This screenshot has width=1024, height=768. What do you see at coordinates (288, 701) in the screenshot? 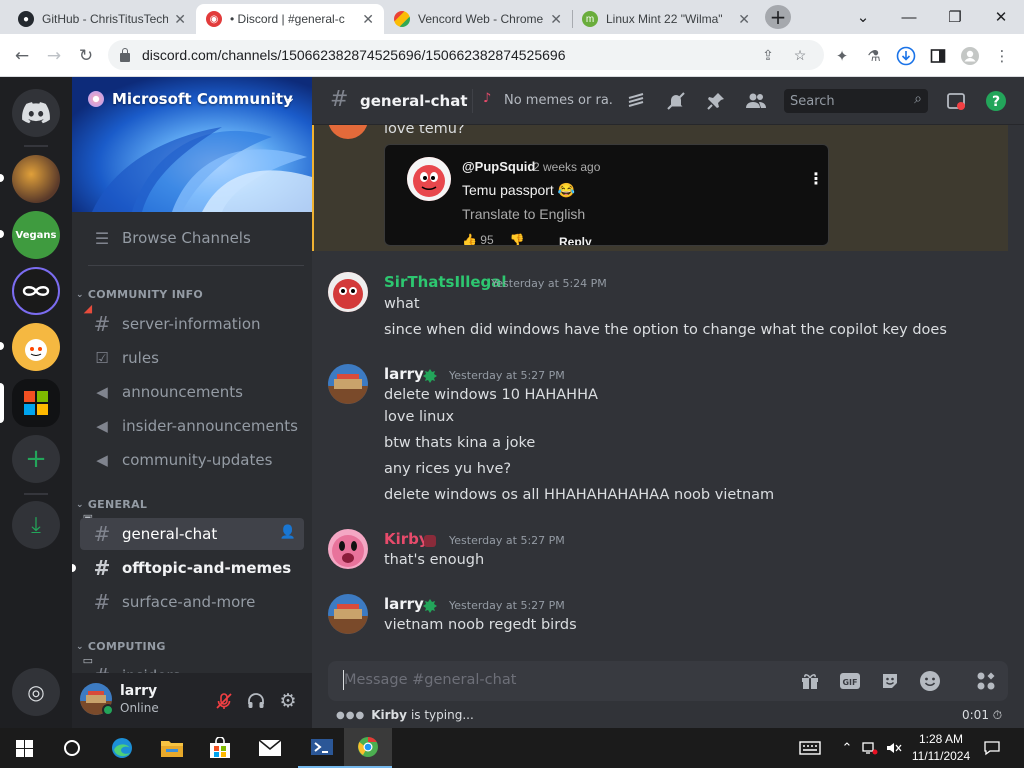
I see `gear-icon: ⚙` at bounding box center [288, 701].